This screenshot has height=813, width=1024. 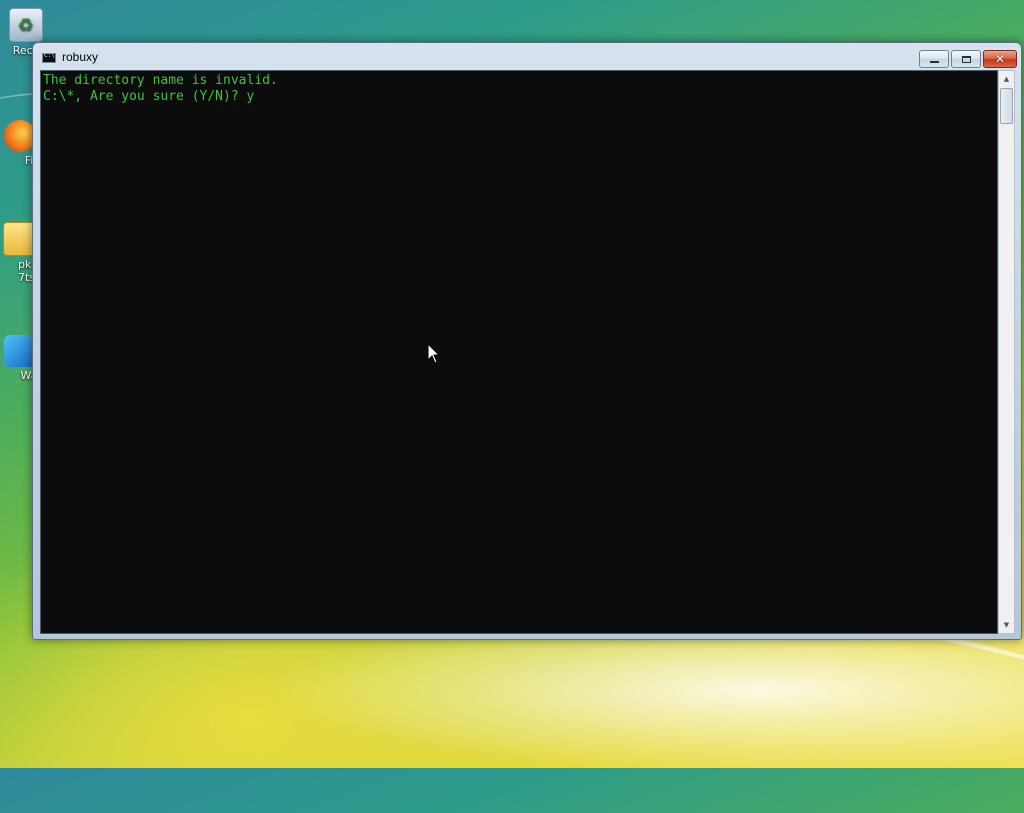 What do you see at coordinates (26, 25) in the screenshot?
I see `recycle-bin-icon: ♻` at bounding box center [26, 25].